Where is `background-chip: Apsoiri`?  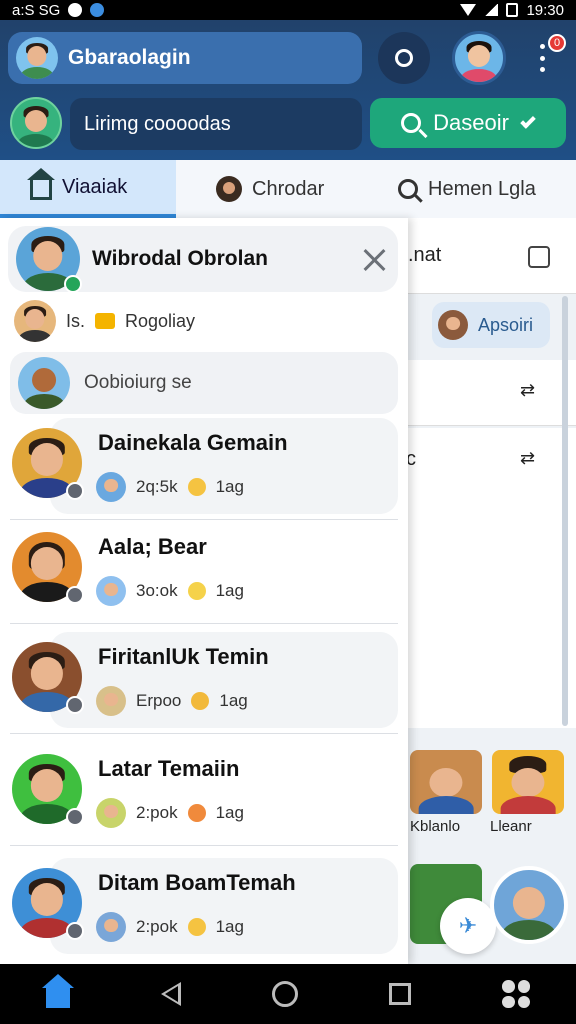 background-chip: Apsoiri is located at coordinates (491, 325).